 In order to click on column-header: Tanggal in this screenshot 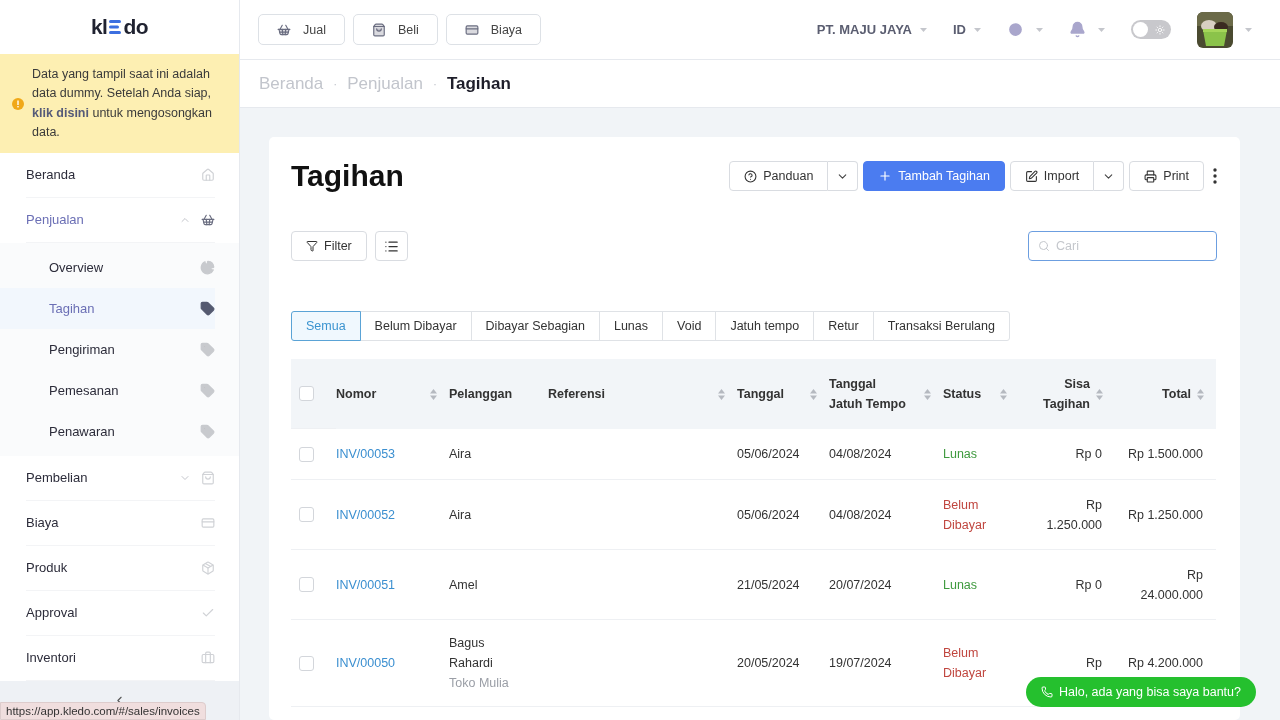, I will do `click(760, 394)`.